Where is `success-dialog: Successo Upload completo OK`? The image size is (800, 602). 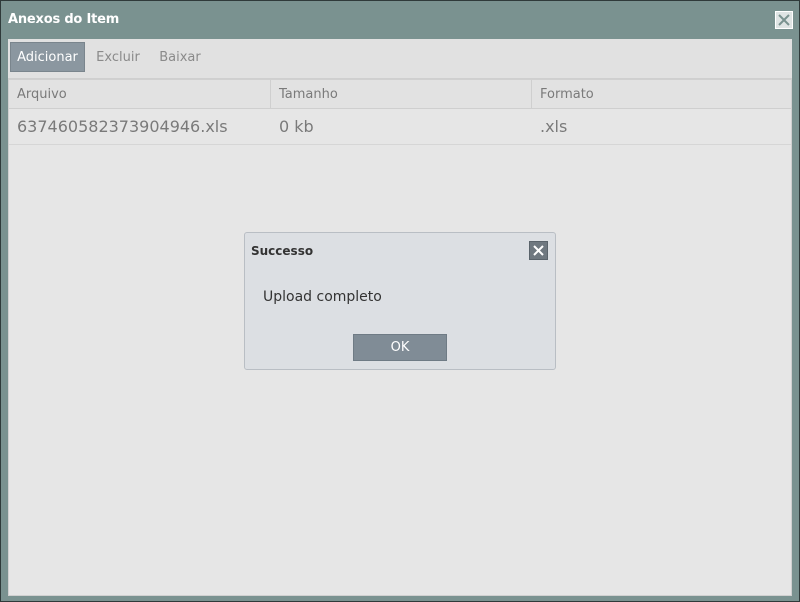 success-dialog: Successo Upload completo OK is located at coordinates (400, 301).